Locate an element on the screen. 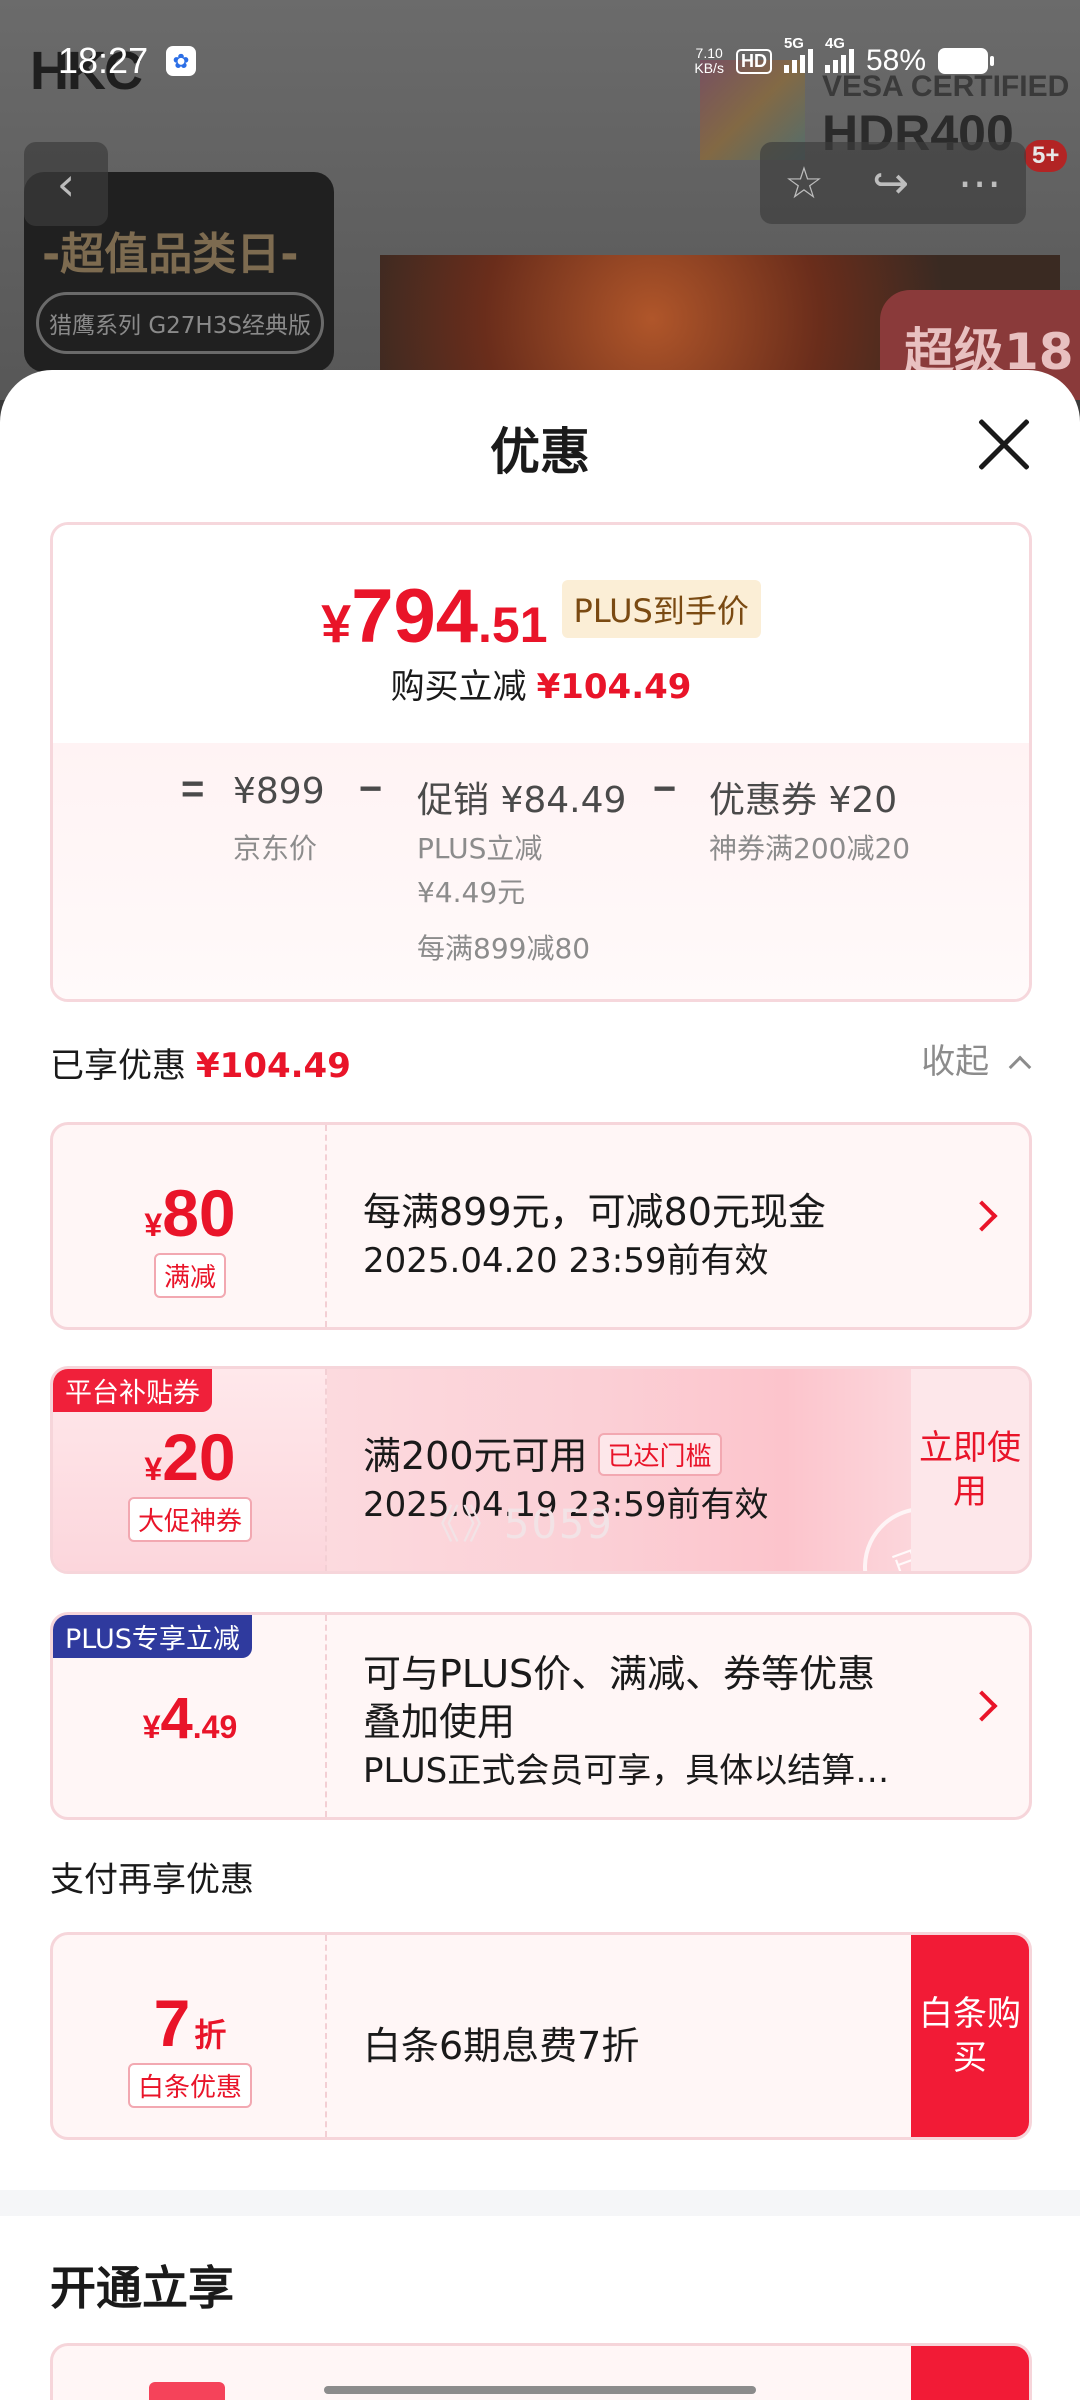 The height and width of the screenshot is (2400, 1080). section-divider is located at coordinates (540, 2203).